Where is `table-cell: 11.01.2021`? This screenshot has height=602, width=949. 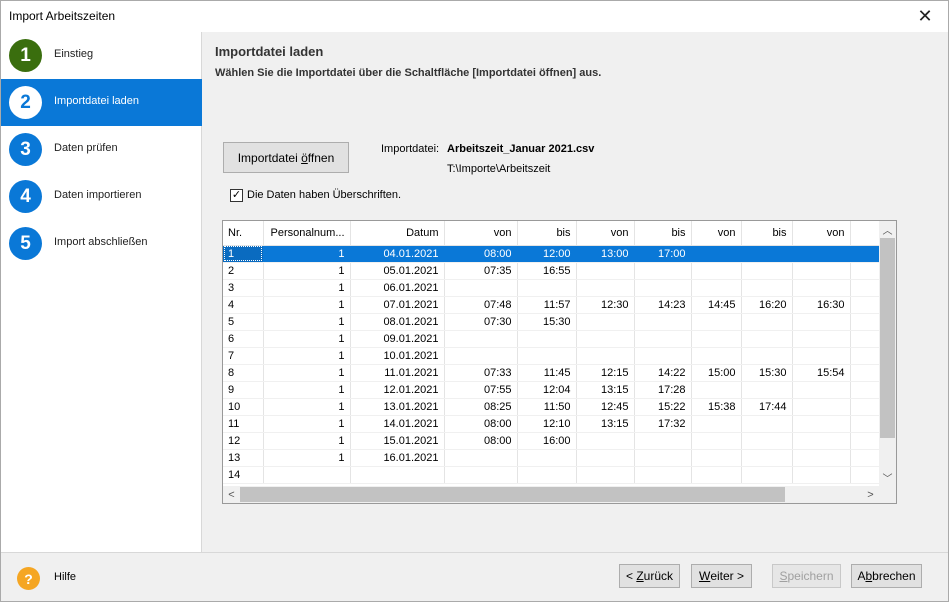
table-cell: 11.01.2021 is located at coordinates (397, 373).